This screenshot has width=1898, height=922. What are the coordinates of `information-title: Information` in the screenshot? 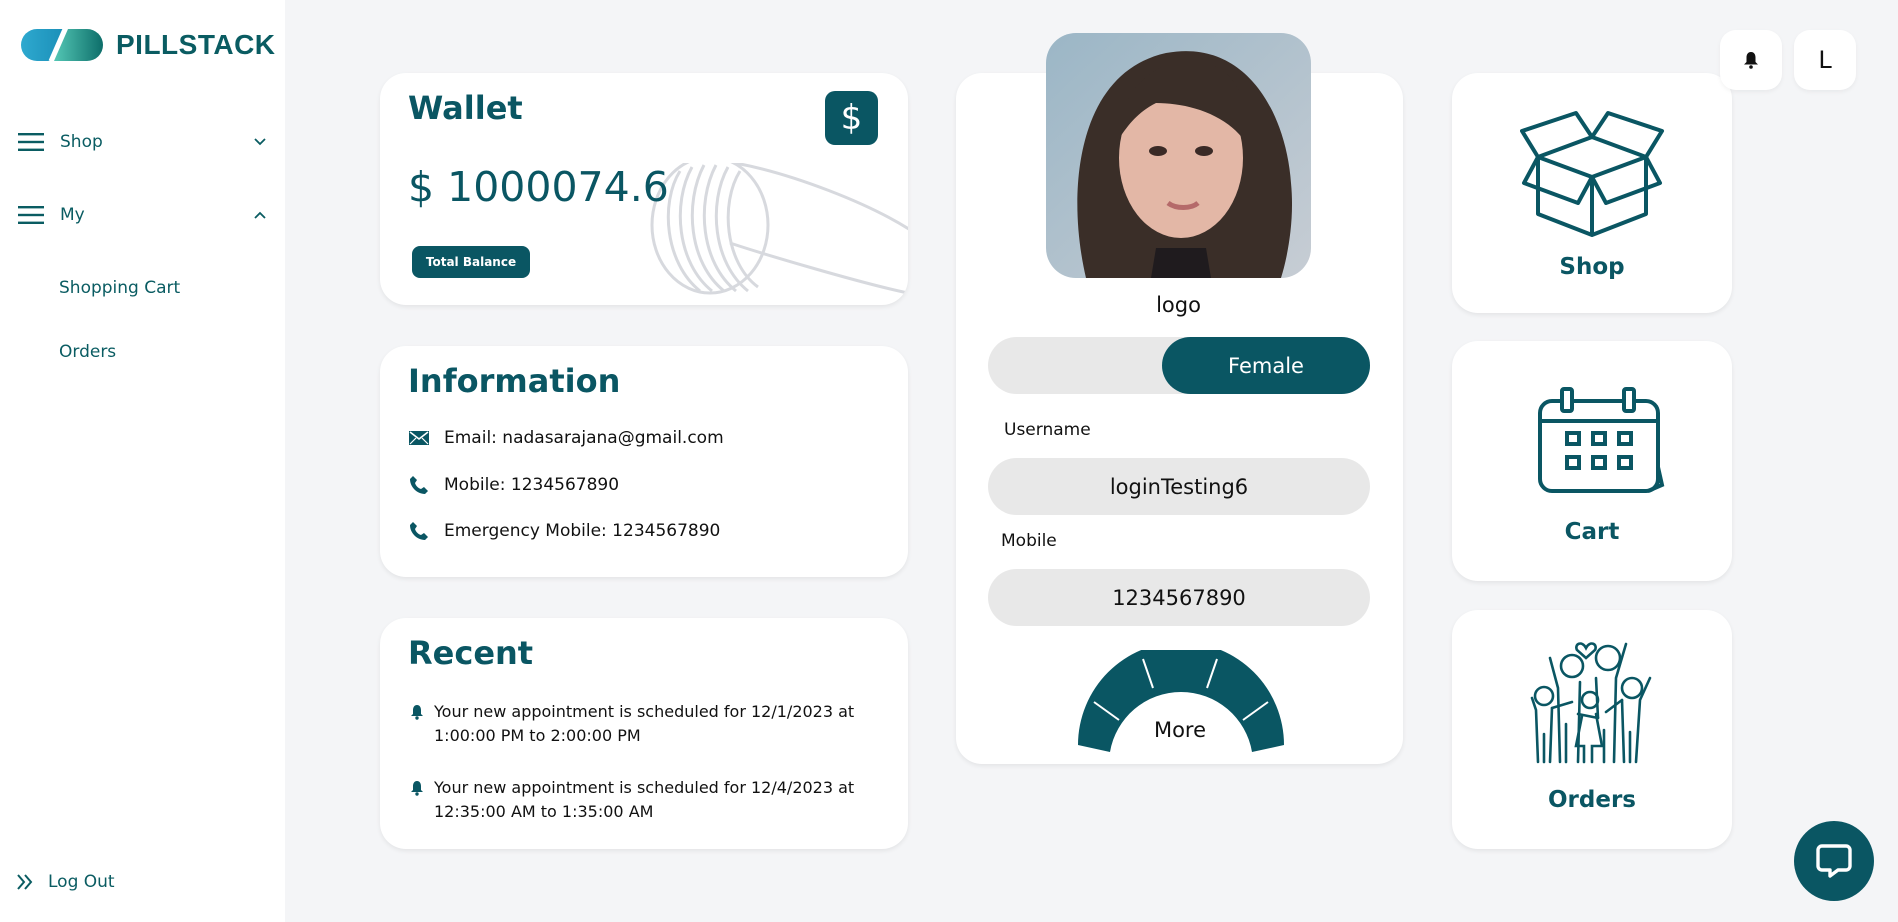 It's located at (514, 381).